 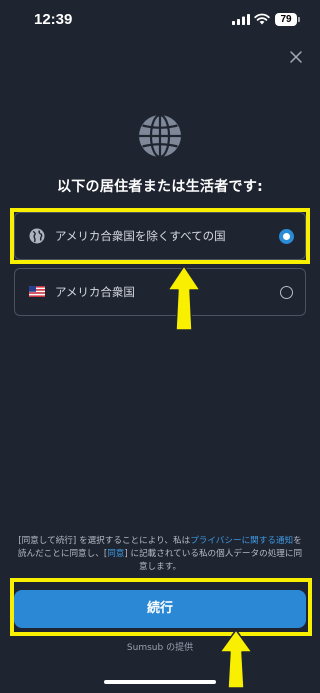 I want to click on powered-by-text: Sumsub の提供, so click(x=160, y=648).